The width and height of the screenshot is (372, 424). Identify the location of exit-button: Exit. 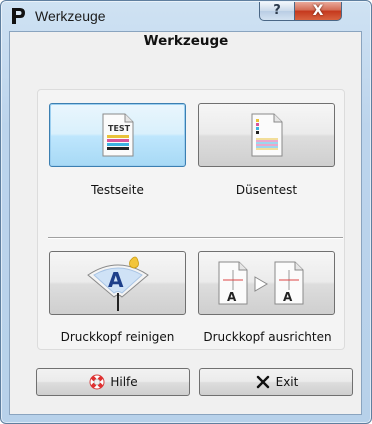
(276, 382).